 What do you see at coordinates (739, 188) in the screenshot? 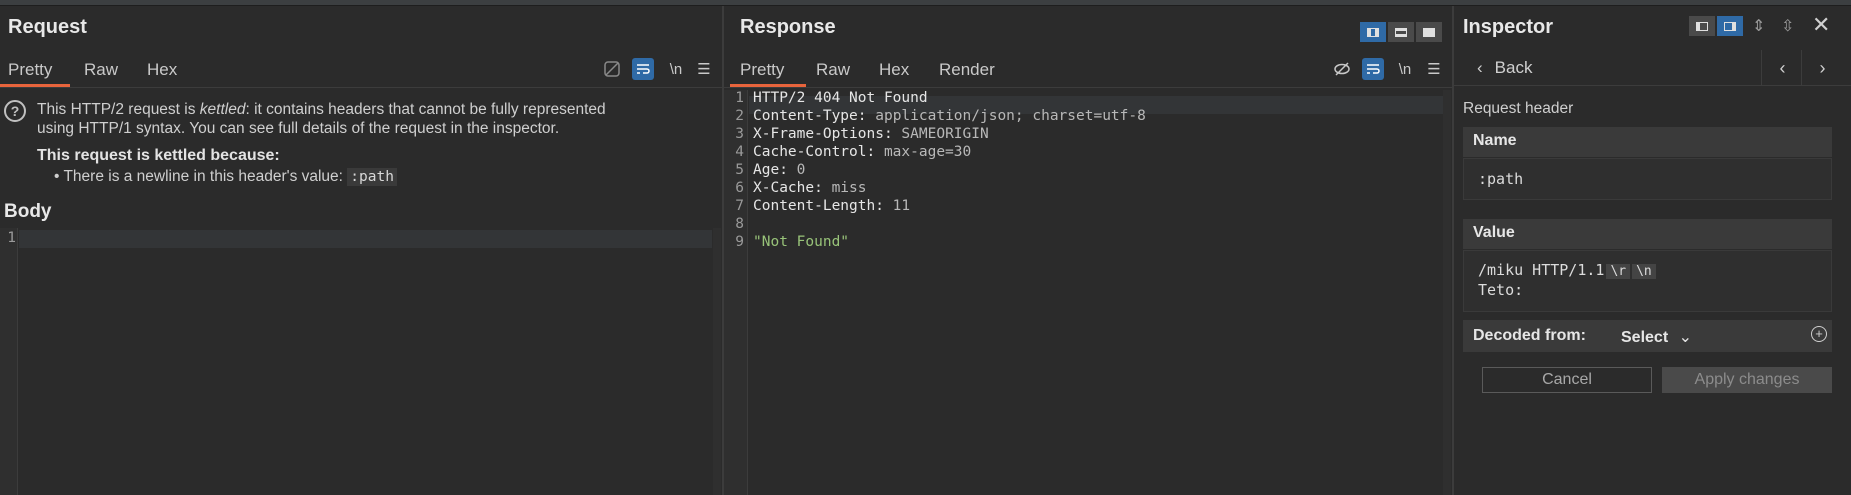
I see `line-number: 6` at bounding box center [739, 188].